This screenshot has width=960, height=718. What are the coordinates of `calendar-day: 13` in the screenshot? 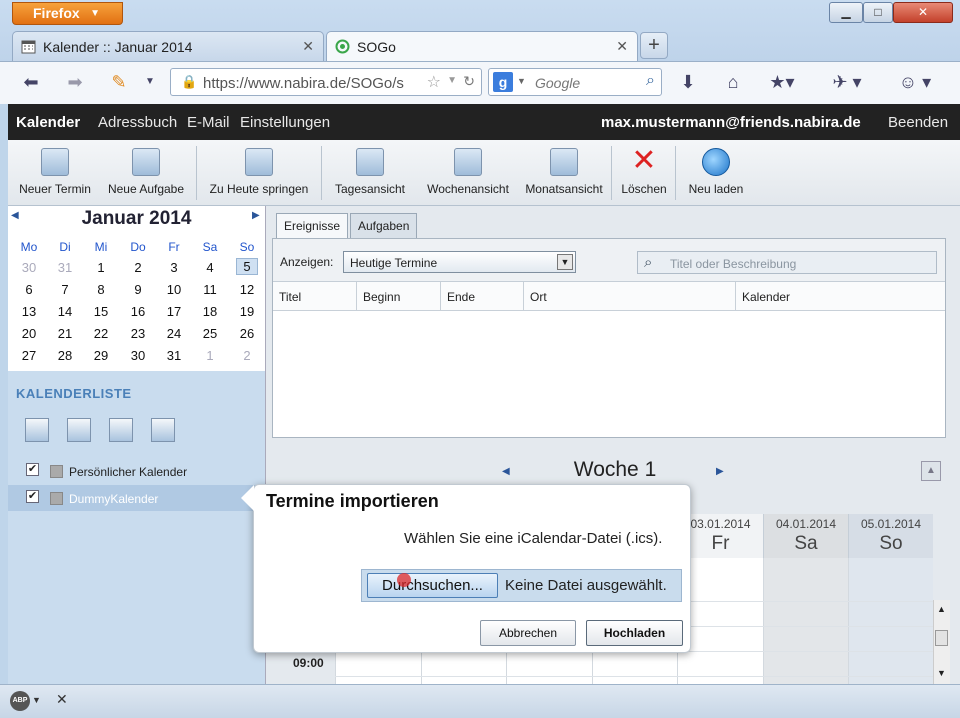 It's located at (29, 311).